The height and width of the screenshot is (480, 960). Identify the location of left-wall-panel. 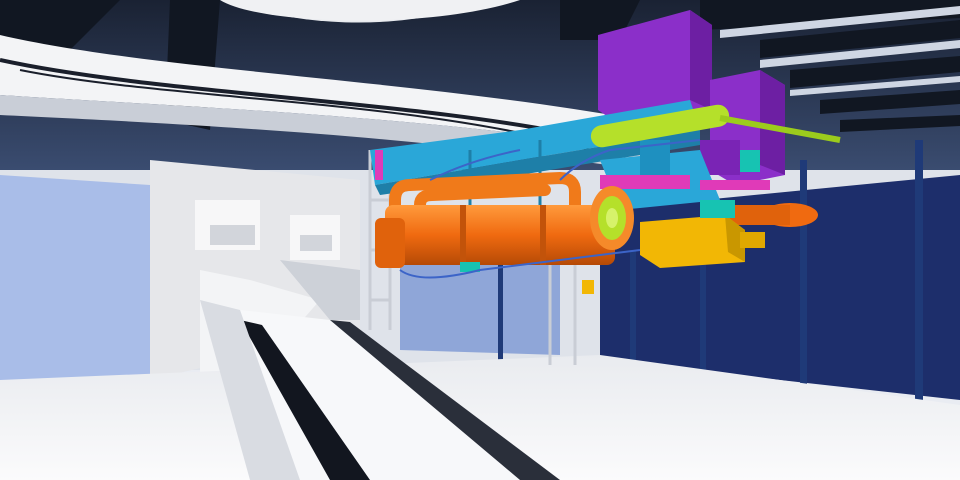
(75, 277).